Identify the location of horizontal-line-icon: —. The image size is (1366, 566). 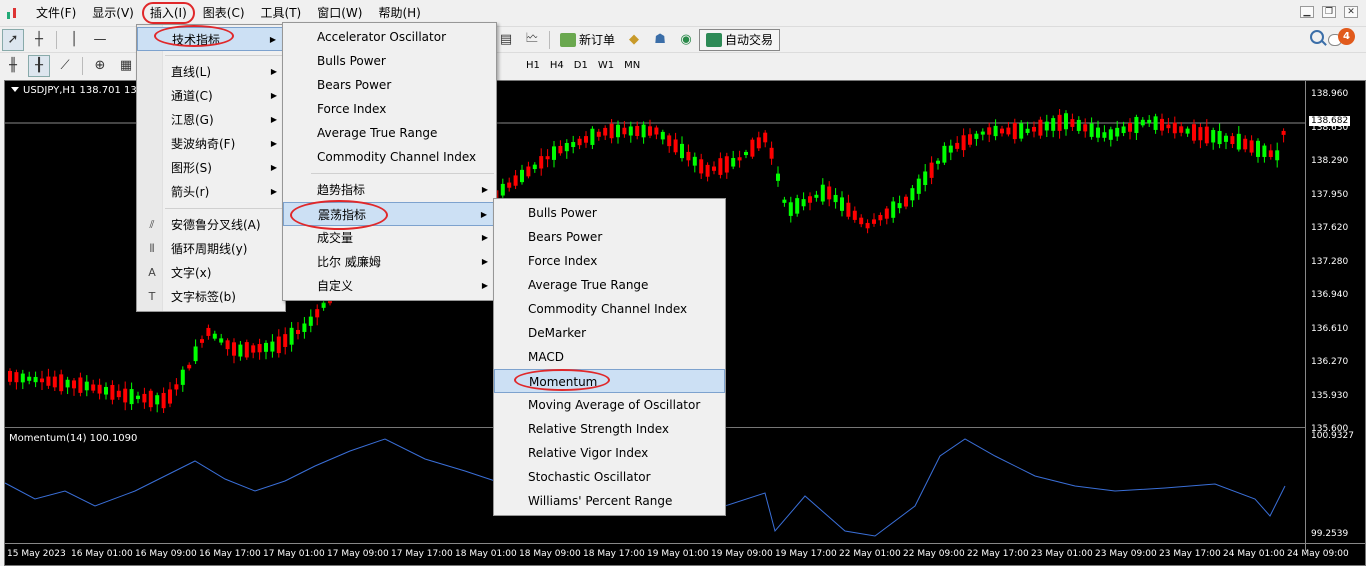
(100, 40).